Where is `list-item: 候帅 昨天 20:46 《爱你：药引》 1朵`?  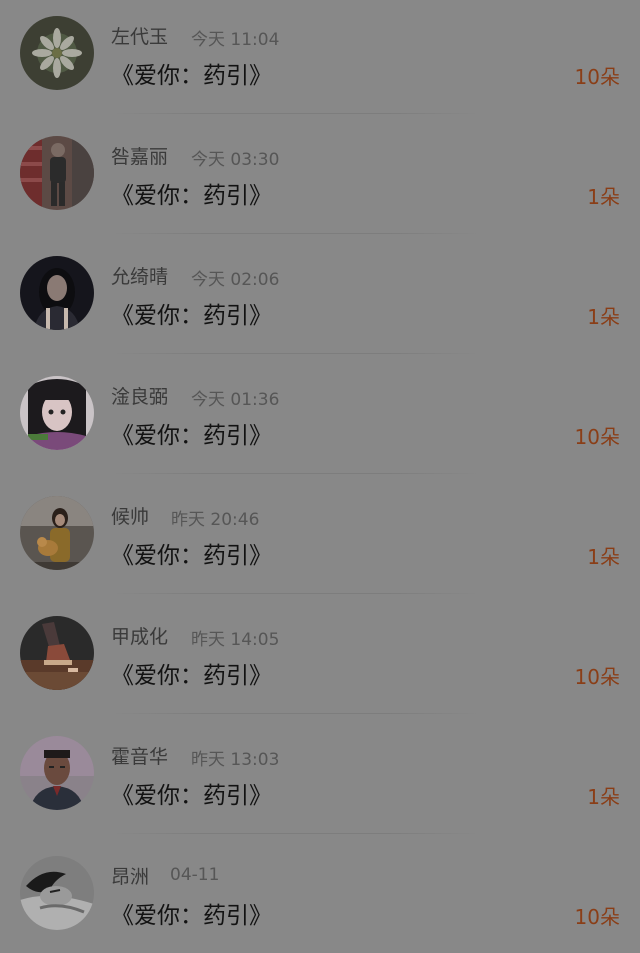 list-item: 候帅 昨天 20:46 《爱你：药引》 1朵 is located at coordinates (320, 540).